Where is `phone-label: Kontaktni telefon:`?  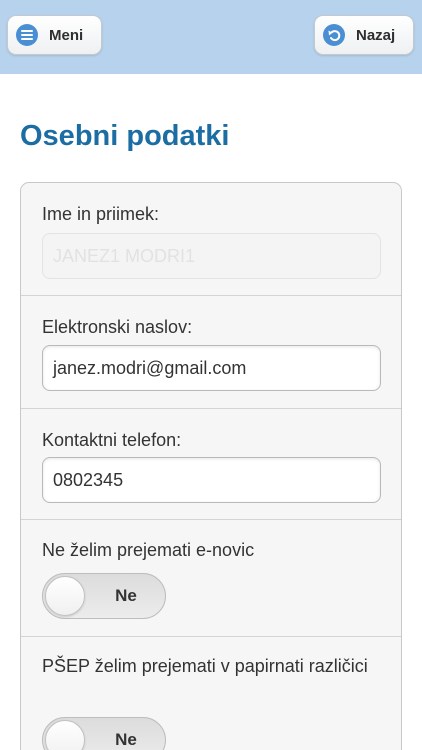
phone-label: Kontaktni telefon: is located at coordinates (112, 440).